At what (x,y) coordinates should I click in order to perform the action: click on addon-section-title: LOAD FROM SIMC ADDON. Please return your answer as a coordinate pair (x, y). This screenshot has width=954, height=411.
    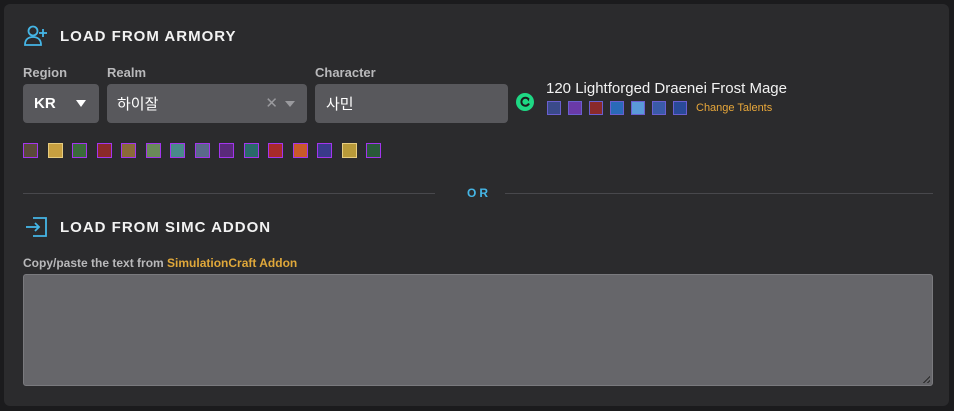
    Looking at the image, I should click on (147, 227).